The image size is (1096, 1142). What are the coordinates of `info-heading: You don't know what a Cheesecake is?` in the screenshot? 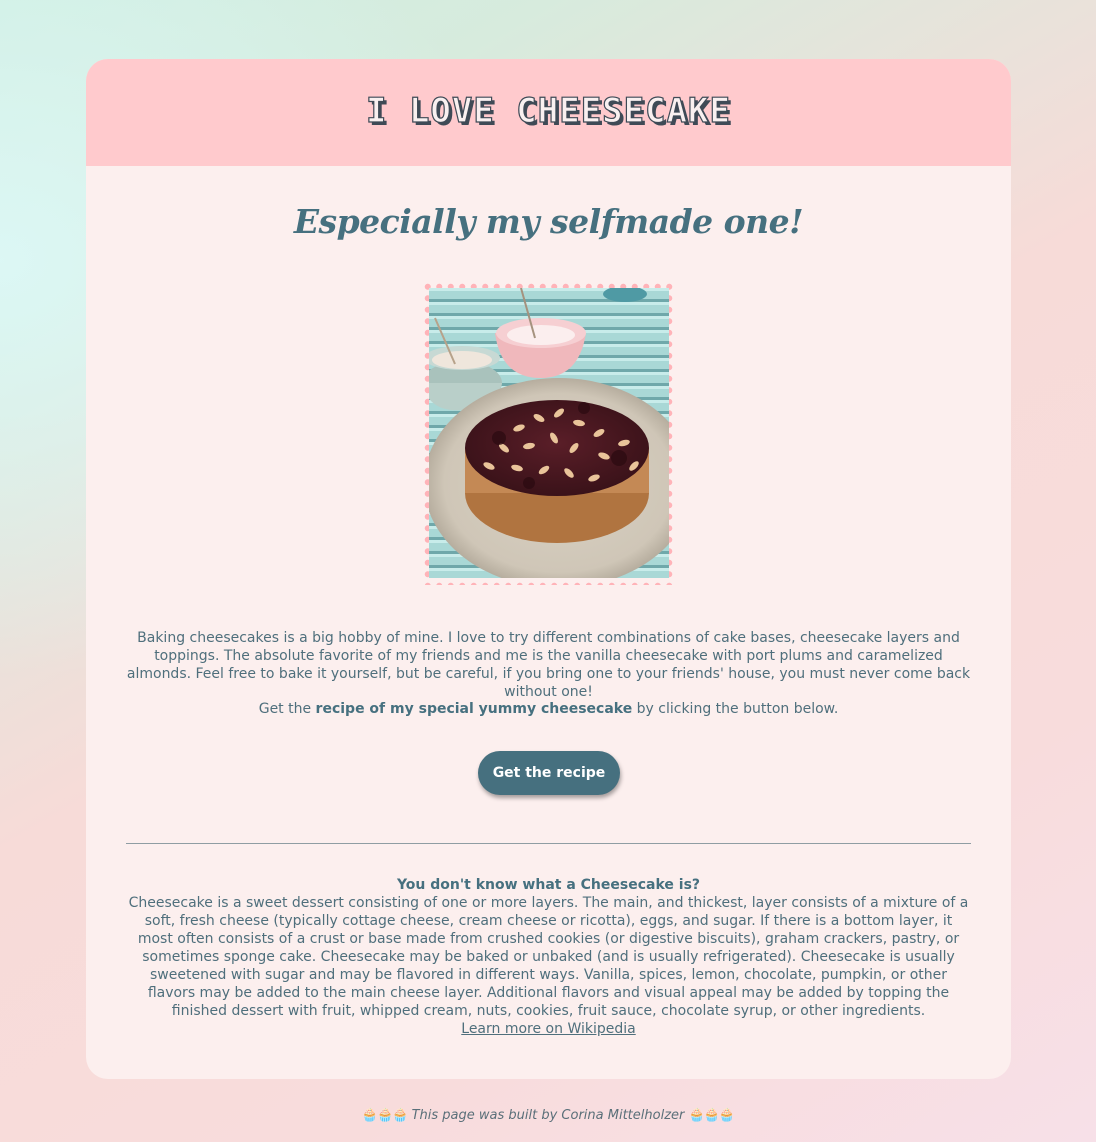 It's located at (548, 885).